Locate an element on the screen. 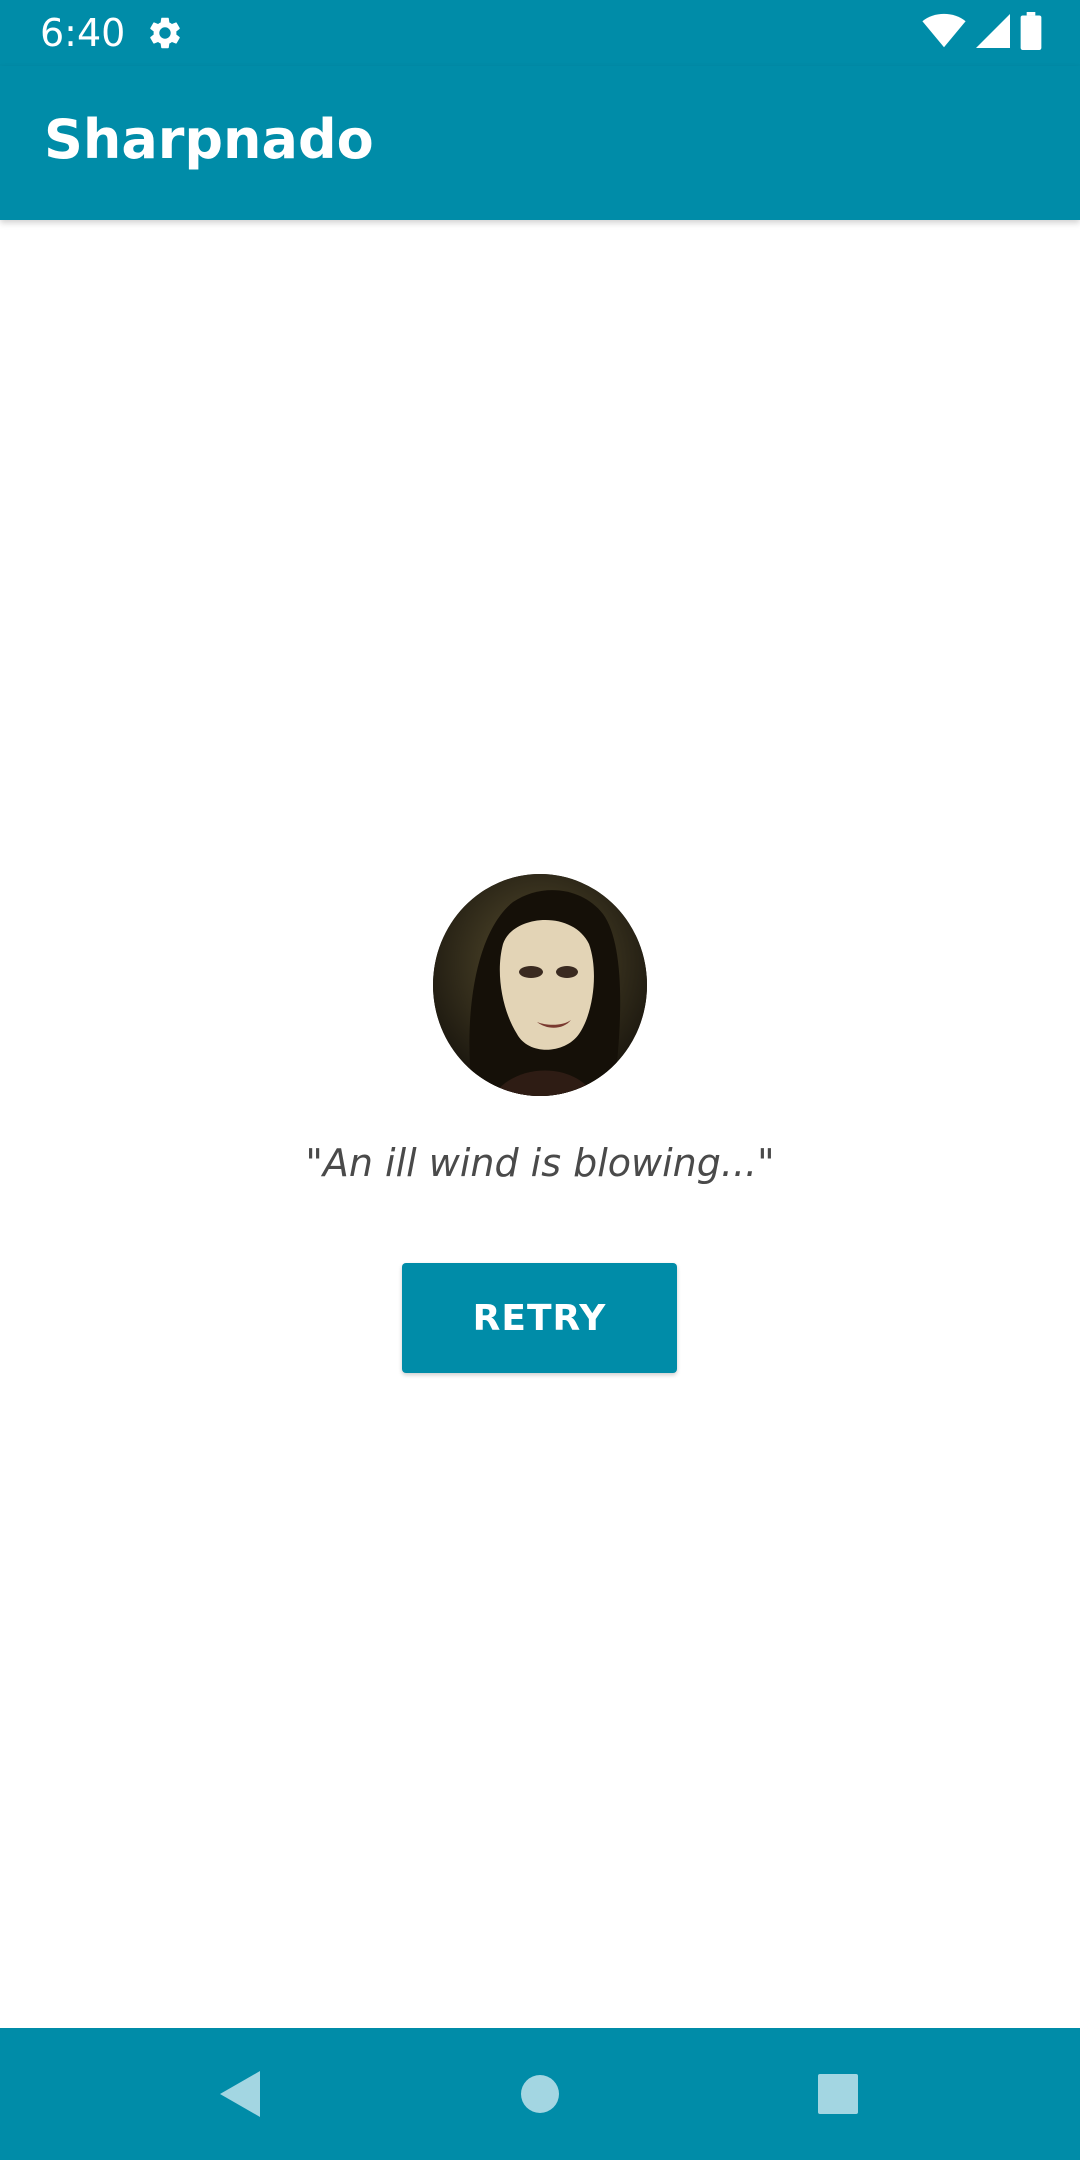 The height and width of the screenshot is (2160, 1080). navigation-bar is located at coordinates (540, 2094).